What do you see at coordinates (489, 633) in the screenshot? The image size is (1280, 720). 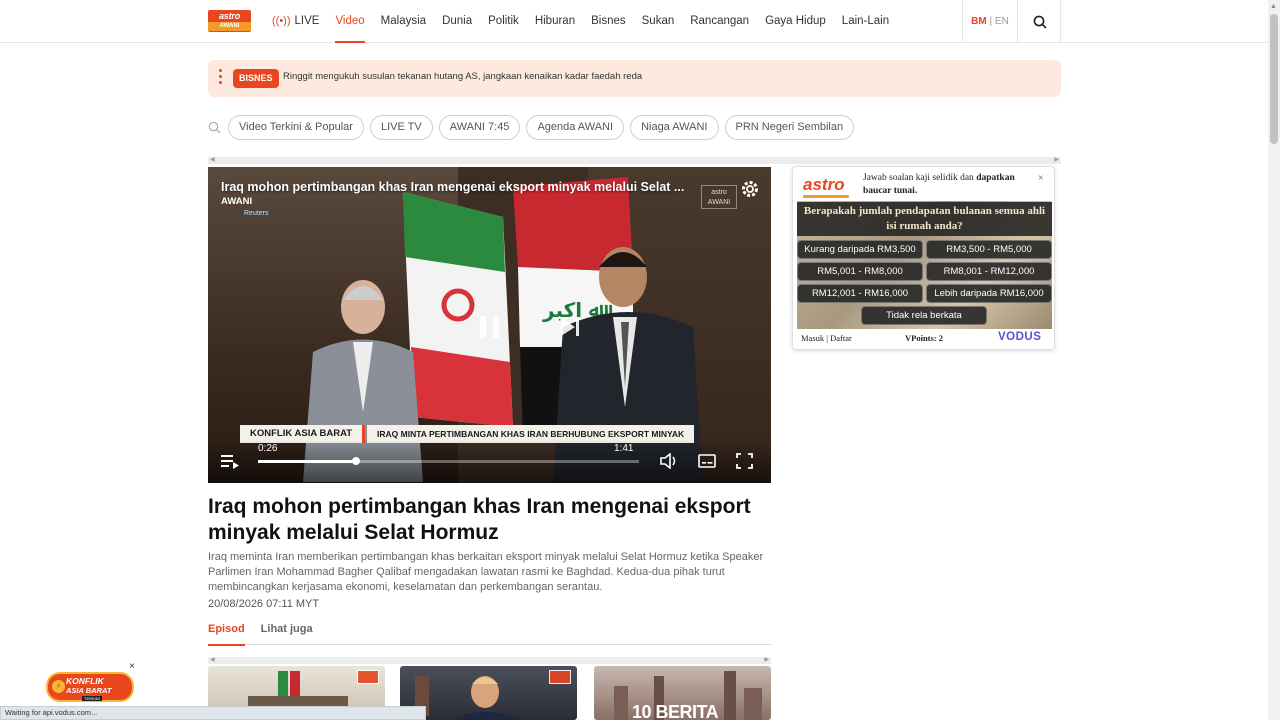 I see `article-tabs: Episod Lihat juga` at bounding box center [489, 633].